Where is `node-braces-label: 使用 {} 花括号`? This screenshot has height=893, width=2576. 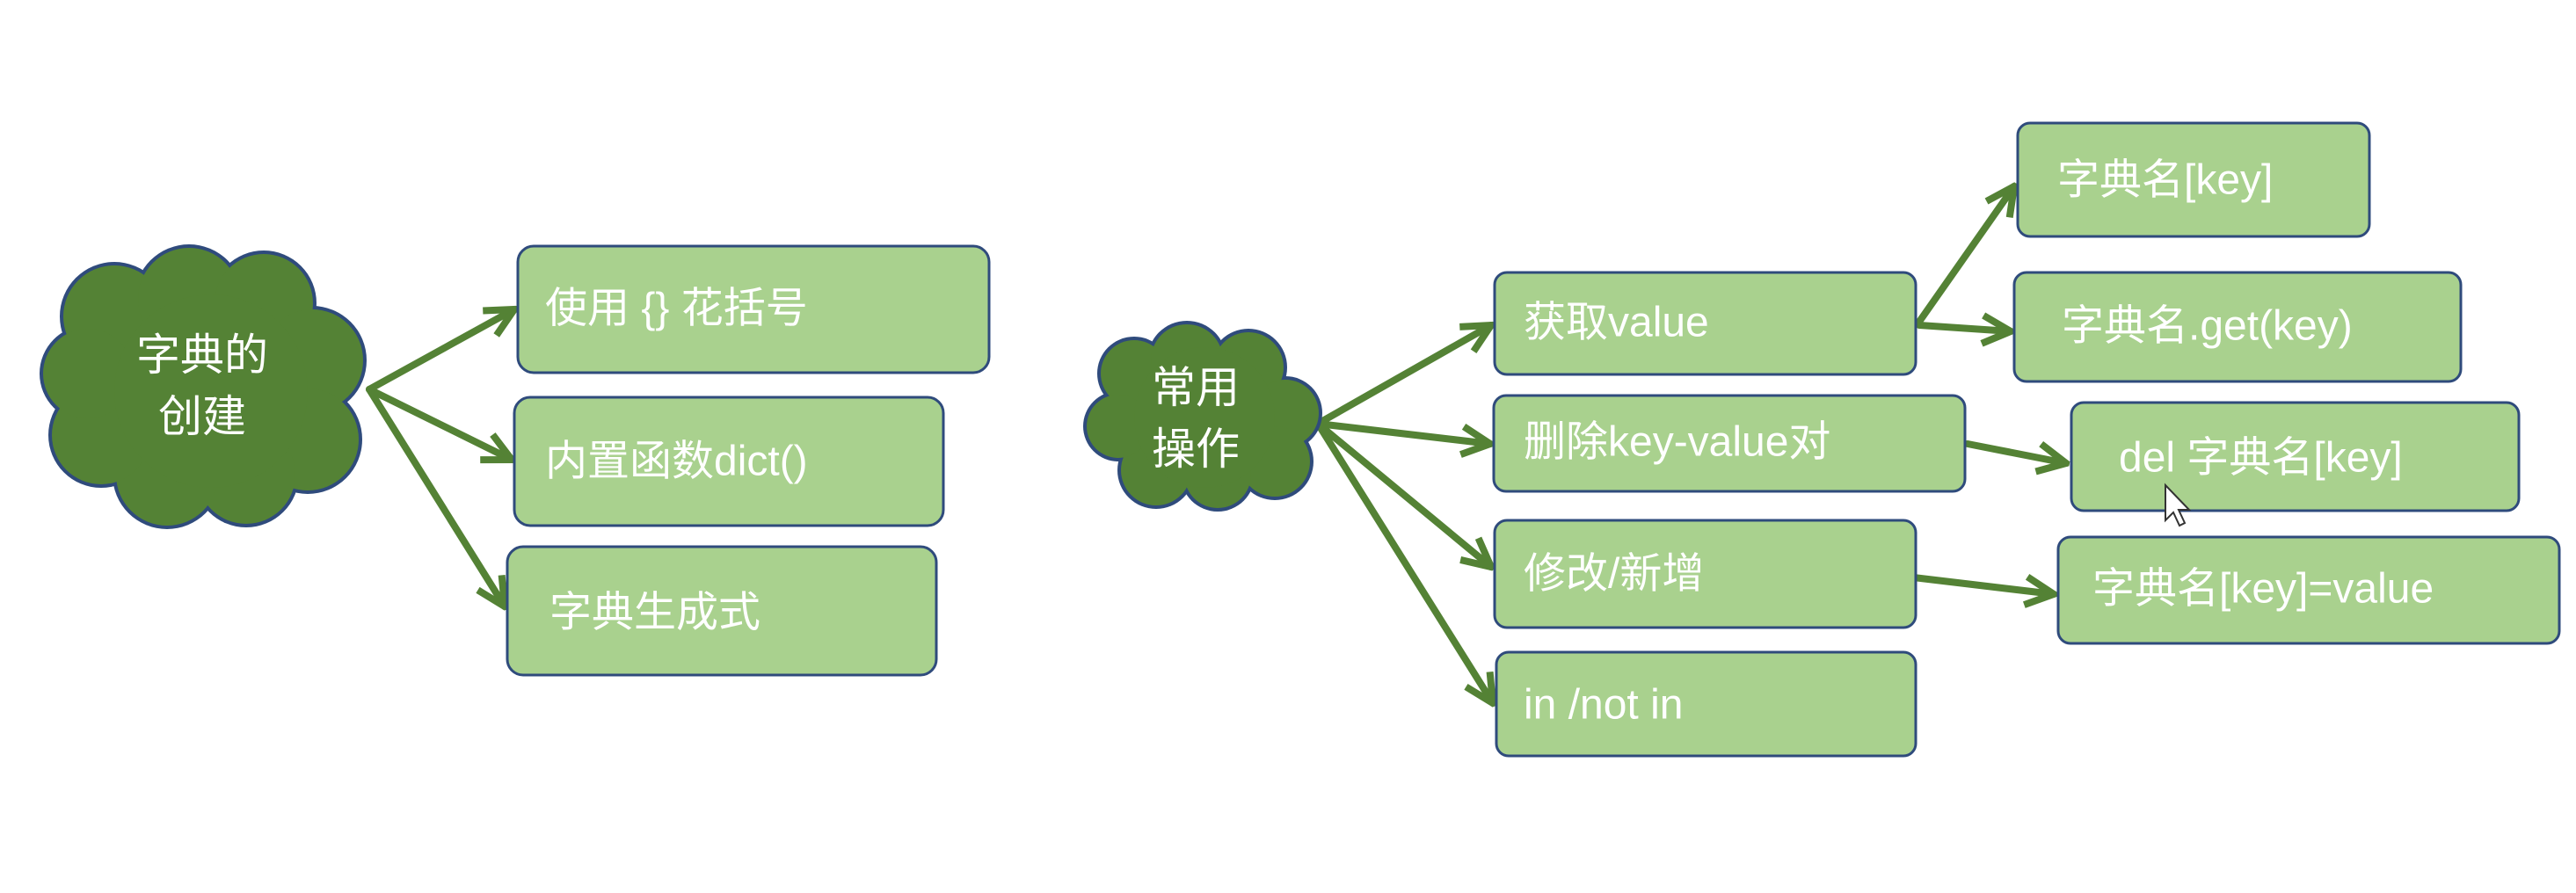
node-braces-label: 使用 {} 花括号 is located at coordinates (676, 309).